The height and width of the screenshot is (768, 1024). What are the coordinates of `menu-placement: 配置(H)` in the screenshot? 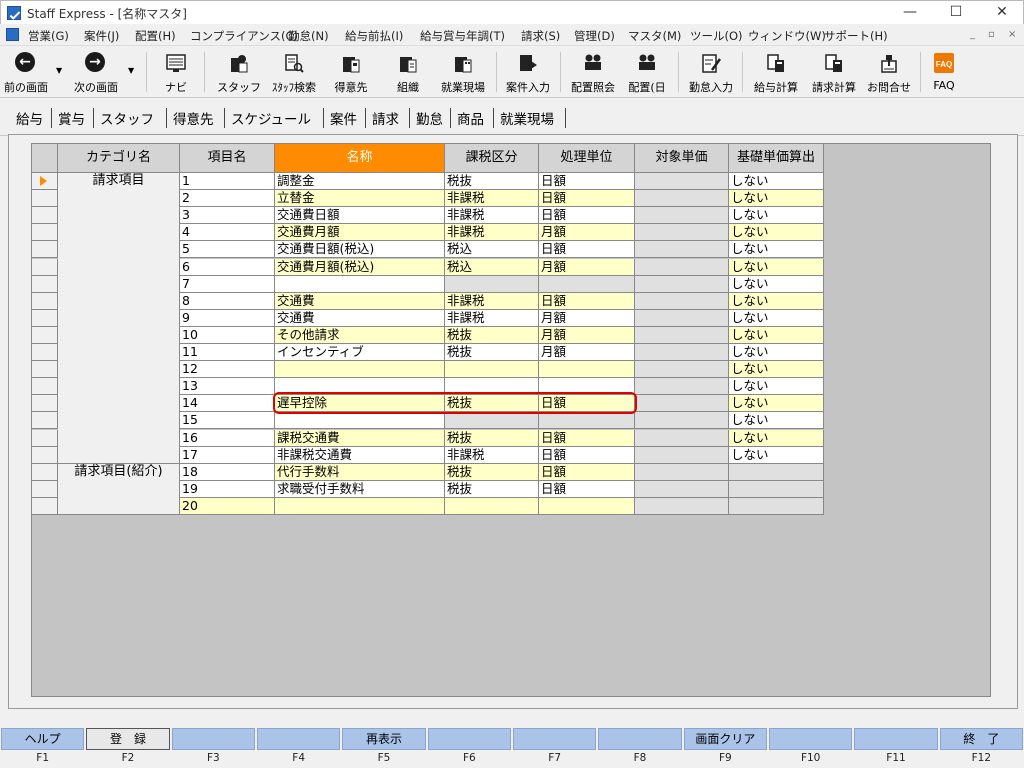 It's located at (155, 36).